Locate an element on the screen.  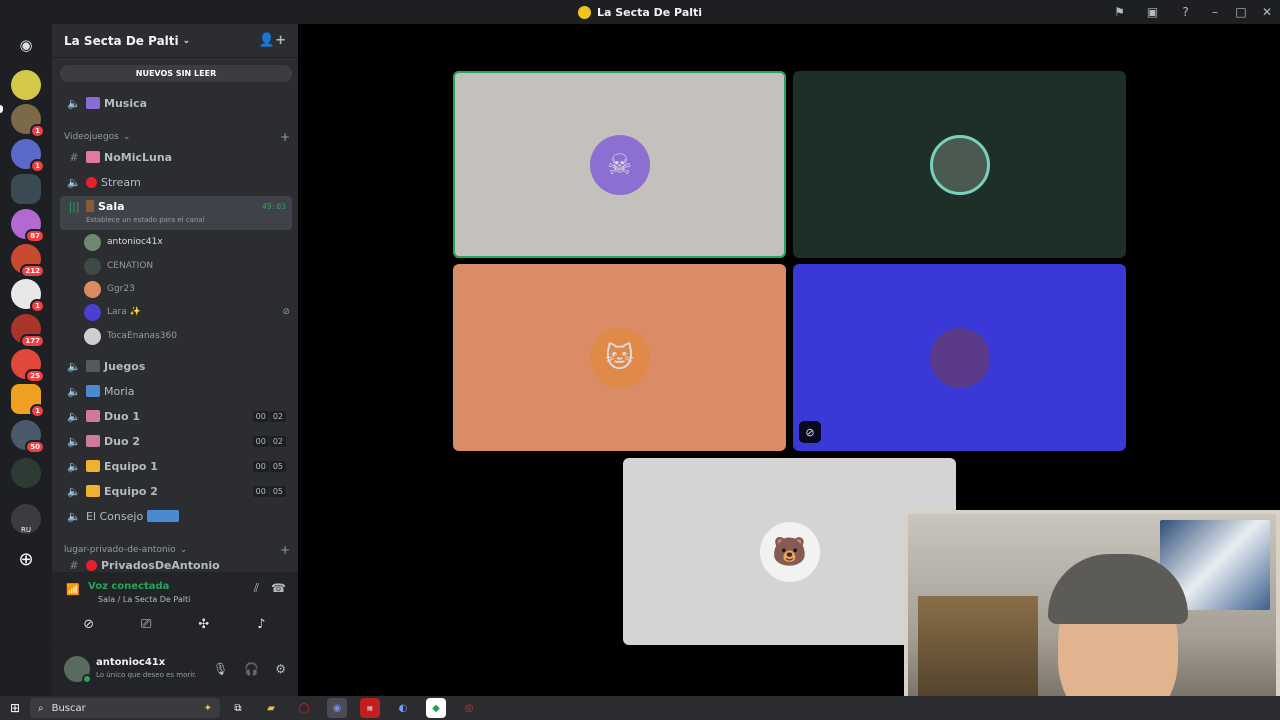
discord-home-icon: ◉ is located at coordinates (26, 45).